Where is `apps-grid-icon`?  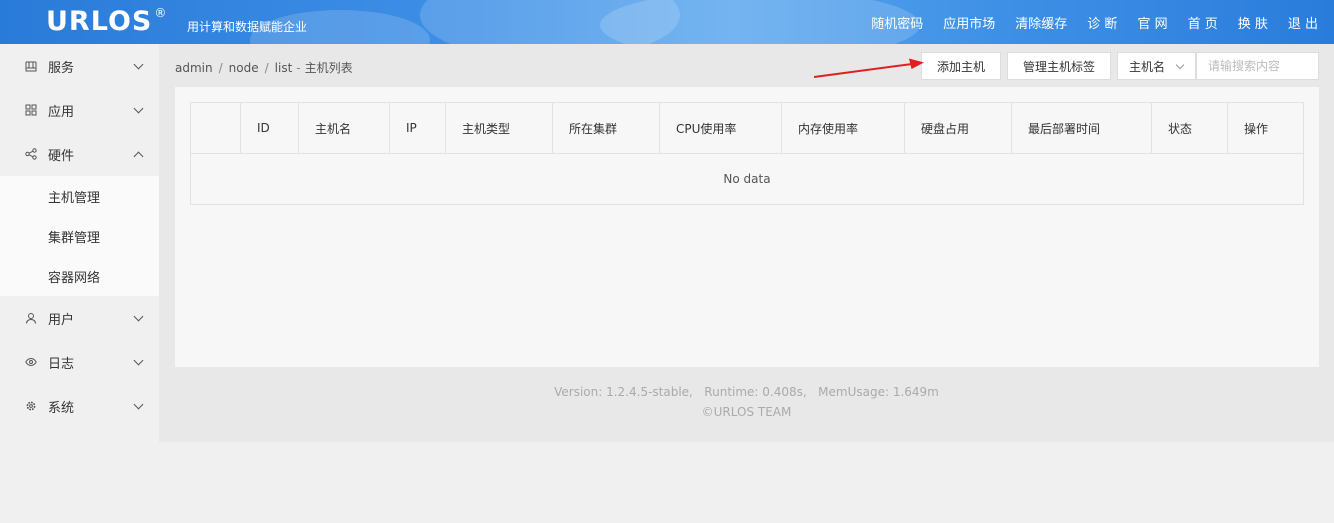 apps-grid-icon is located at coordinates (31, 110).